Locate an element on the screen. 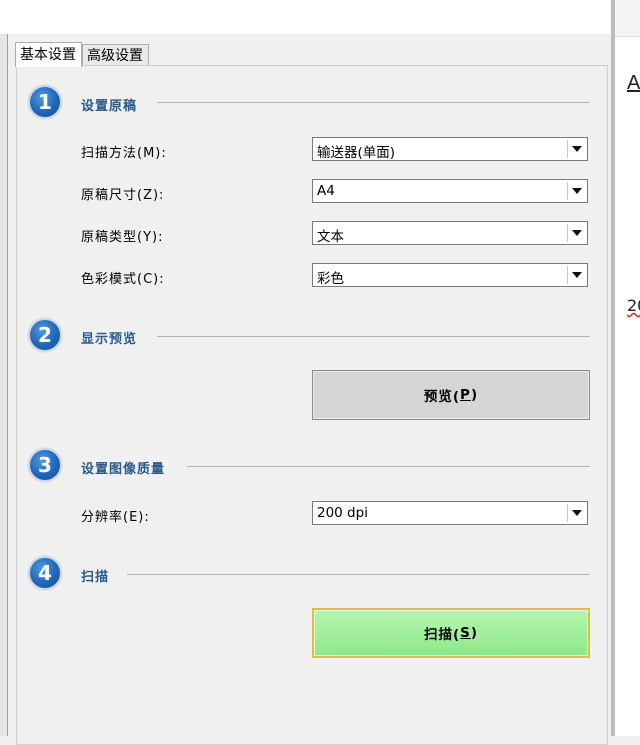 Image resolution: width=640 pixels, height=745 pixels. color-mode-label: 色彩模式(C): is located at coordinates (123, 279).